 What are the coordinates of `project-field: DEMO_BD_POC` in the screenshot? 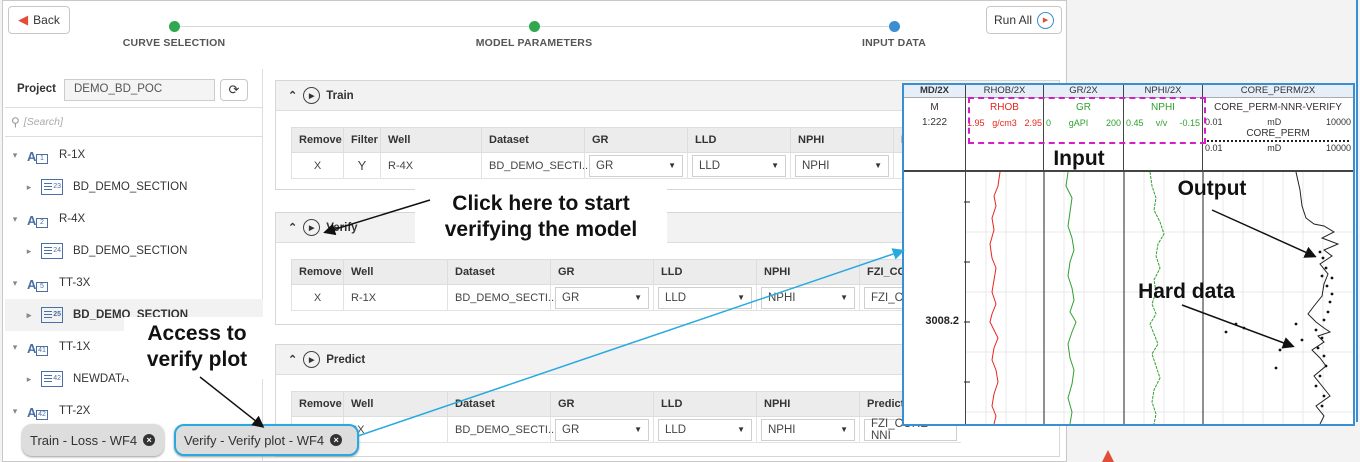 It's located at (139, 90).